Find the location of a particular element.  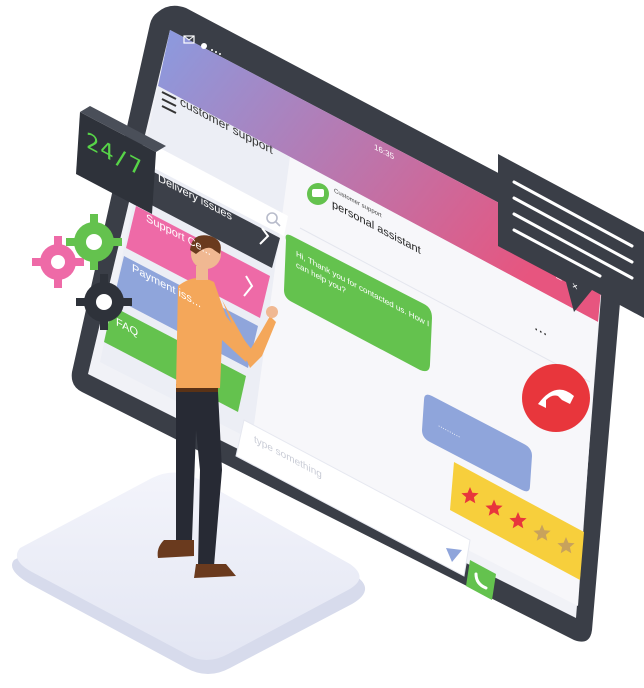

chat-avatar-icon is located at coordinates (318, 194).